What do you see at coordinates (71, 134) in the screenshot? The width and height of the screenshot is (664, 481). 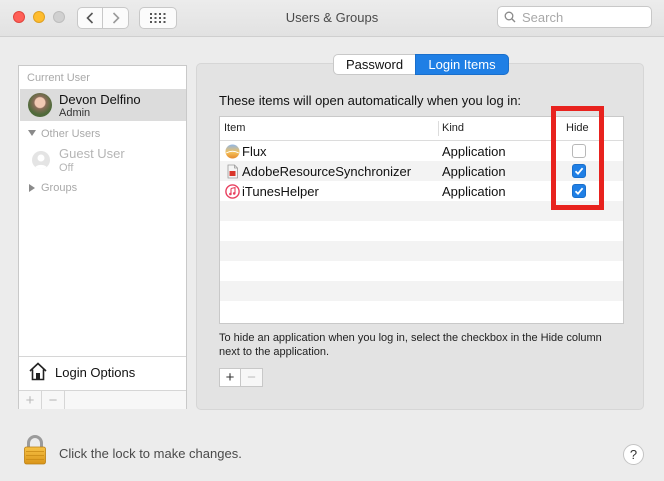 I see `other-users-header: Other Users` at bounding box center [71, 134].